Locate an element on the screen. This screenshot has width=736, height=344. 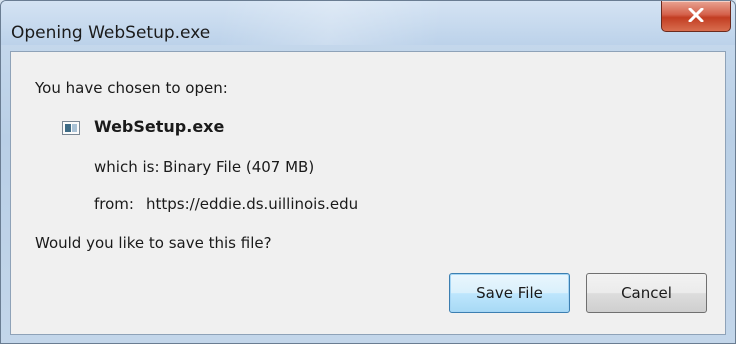
save-question: Would you like to save this file? is located at coordinates (153, 243).